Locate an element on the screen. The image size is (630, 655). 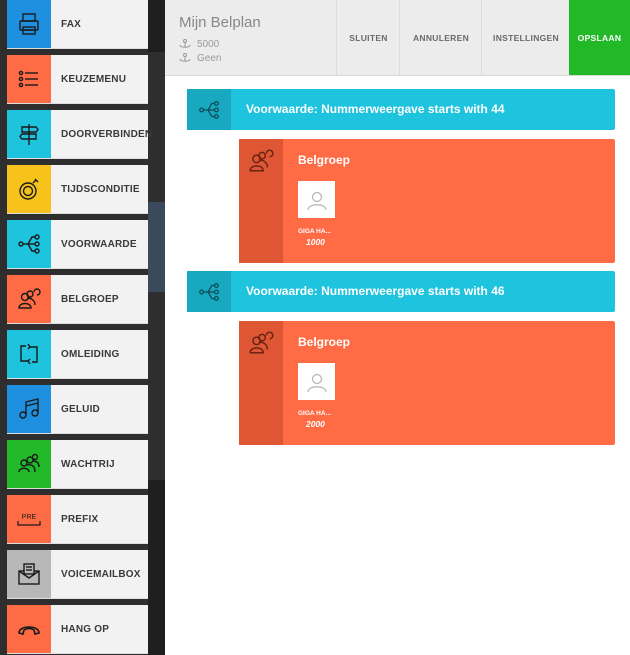
sidebar-item-geluid: GELUID is located at coordinates (77, 409).